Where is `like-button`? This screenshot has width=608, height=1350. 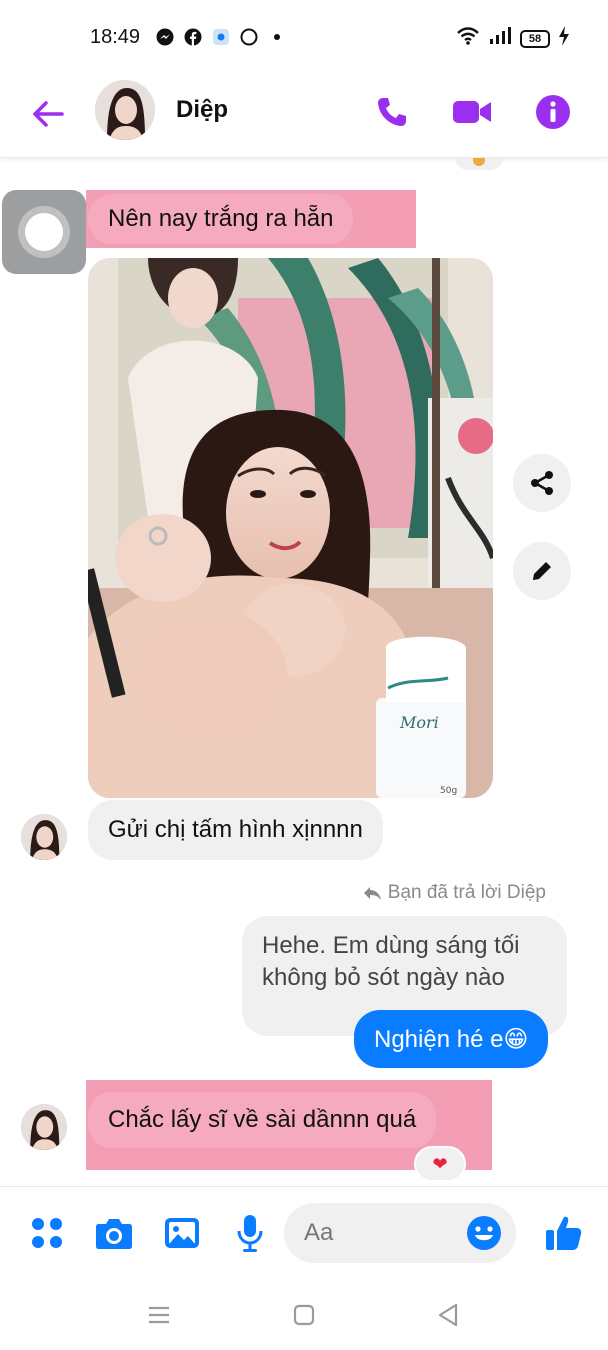 like-button is located at coordinates (564, 1233).